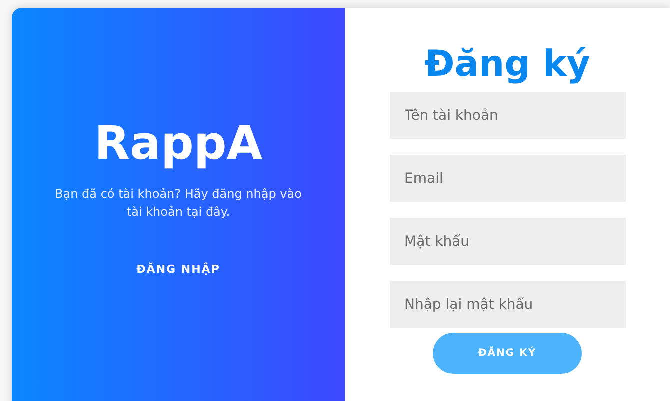 The width and height of the screenshot is (670, 401). I want to click on input-field: Mật khẩu, so click(508, 241).